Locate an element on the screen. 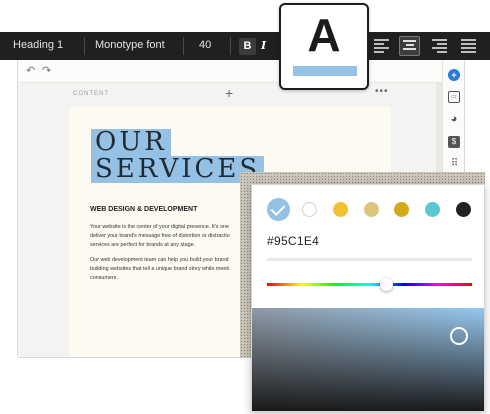 Image resolution: width=490 pixels, height=414 pixels. embed-icon: ▭ is located at coordinates (454, 97).